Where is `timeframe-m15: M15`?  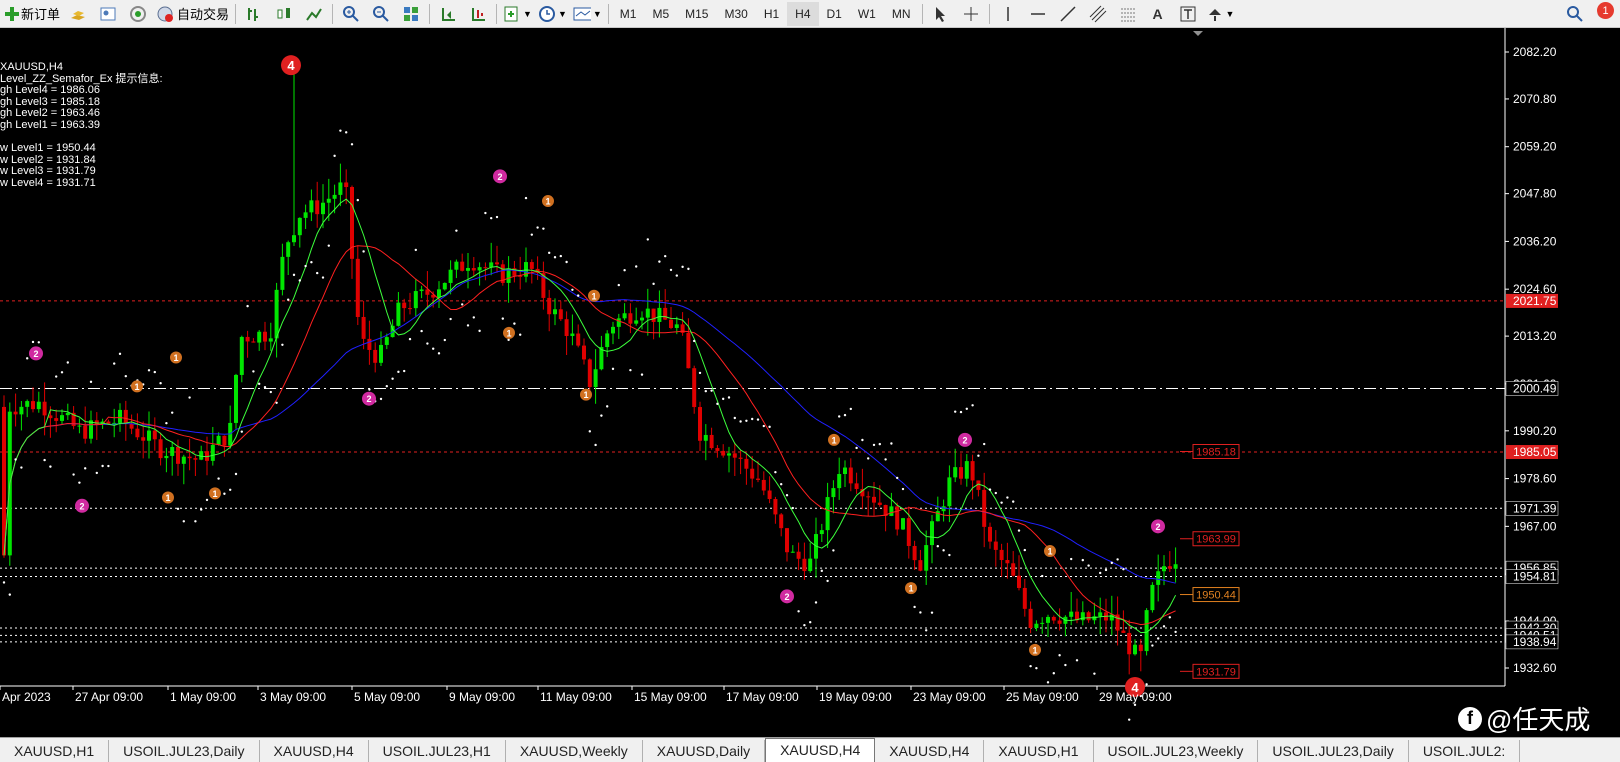
timeframe-m15: M15 is located at coordinates (696, 14).